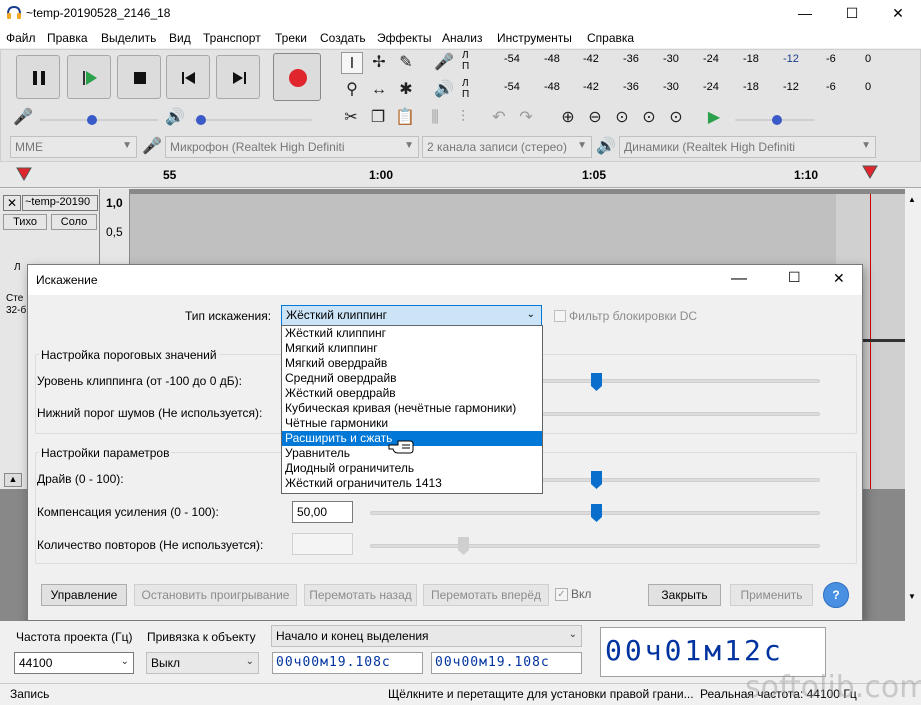 This screenshot has height=705, width=921. What do you see at coordinates (561, 594) in the screenshot?
I see `bypass-checkbox: ✓` at bounding box center [561, 594].